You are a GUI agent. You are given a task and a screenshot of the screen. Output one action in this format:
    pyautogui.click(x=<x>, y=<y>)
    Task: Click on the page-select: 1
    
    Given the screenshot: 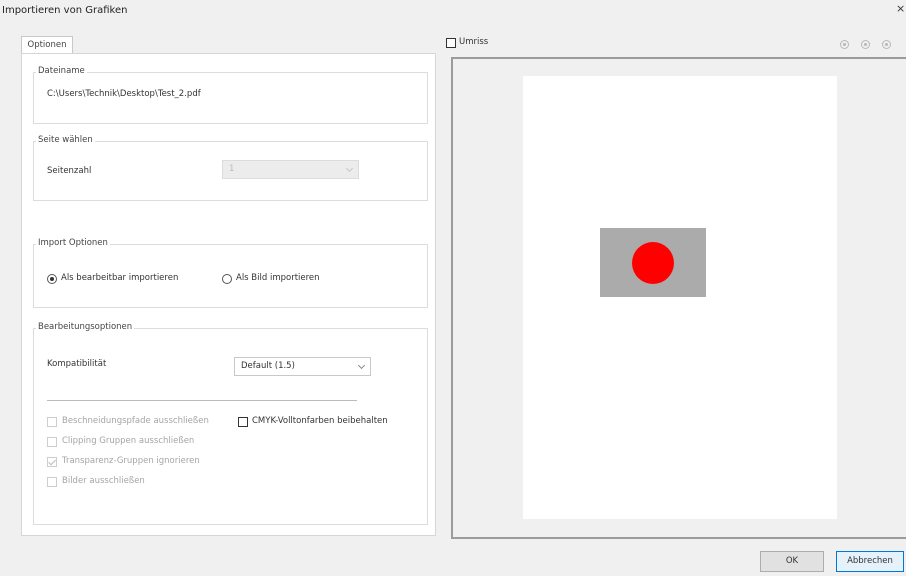 What is the action you would take?
    pyautogui.click(x=290, y=169)
    